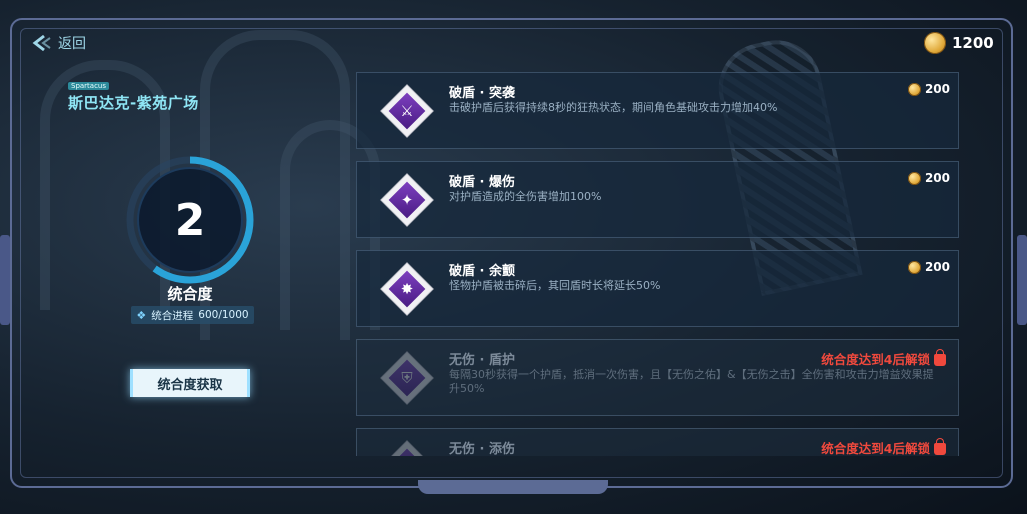  Describe the element at coordinates (407, 448) in the screenshot. I see `damage-up-icon: ✚` at that location.